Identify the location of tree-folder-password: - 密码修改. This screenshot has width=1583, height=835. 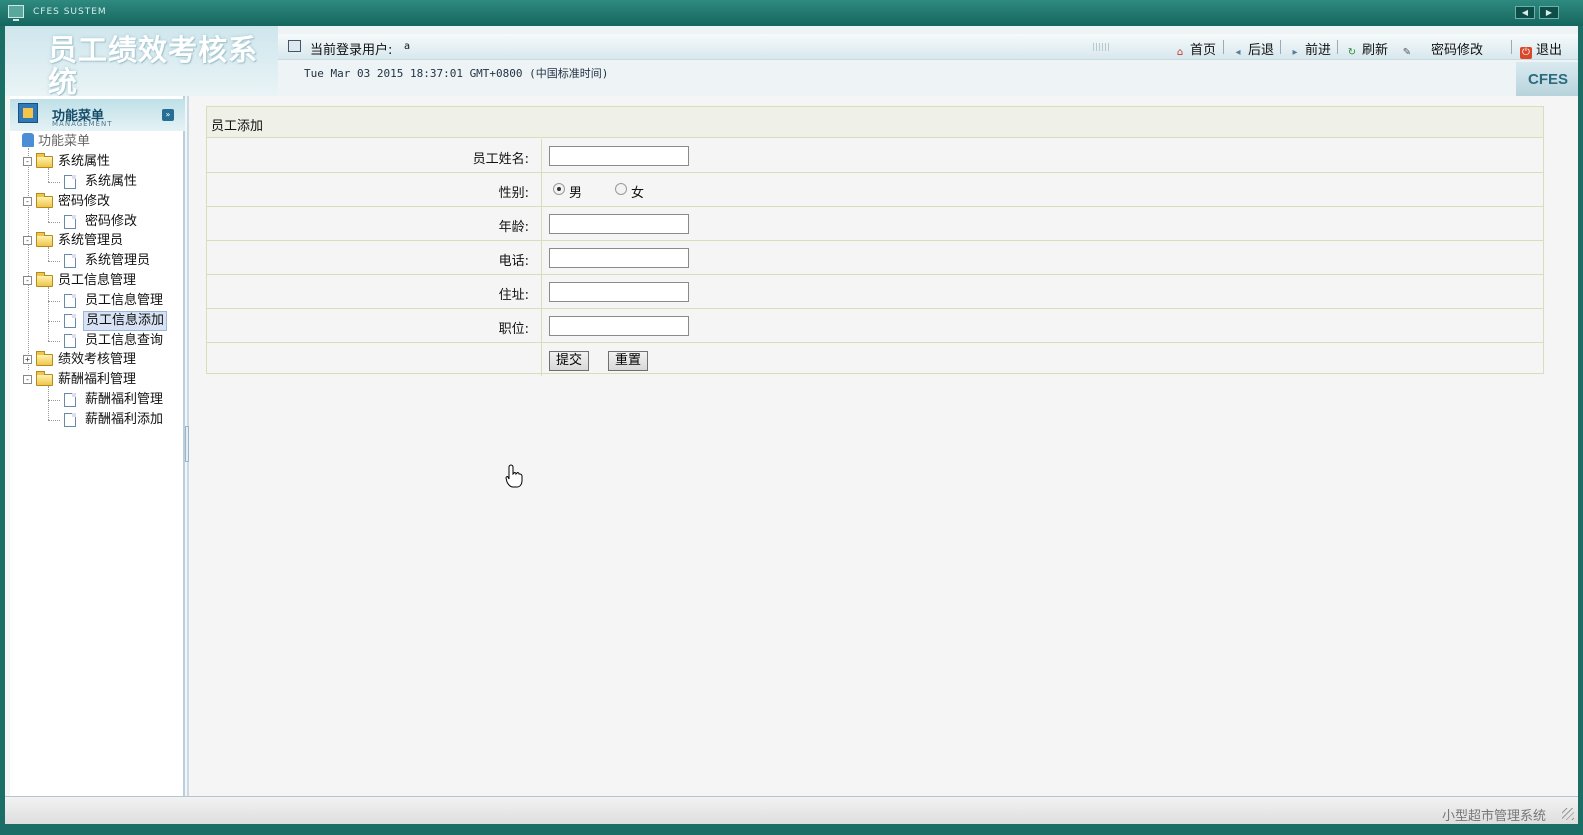
(98, 202).